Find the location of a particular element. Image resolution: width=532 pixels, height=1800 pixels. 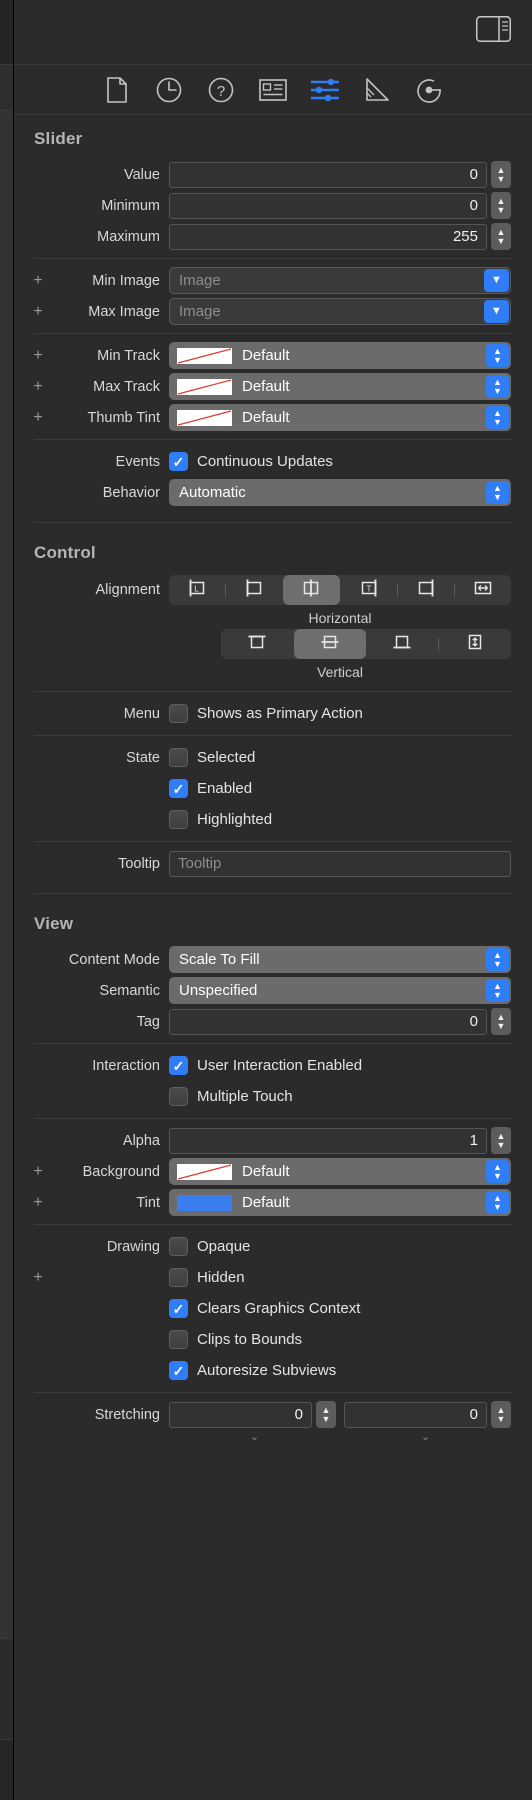

align-center-vertical-button is located at coordinates (329, 644).